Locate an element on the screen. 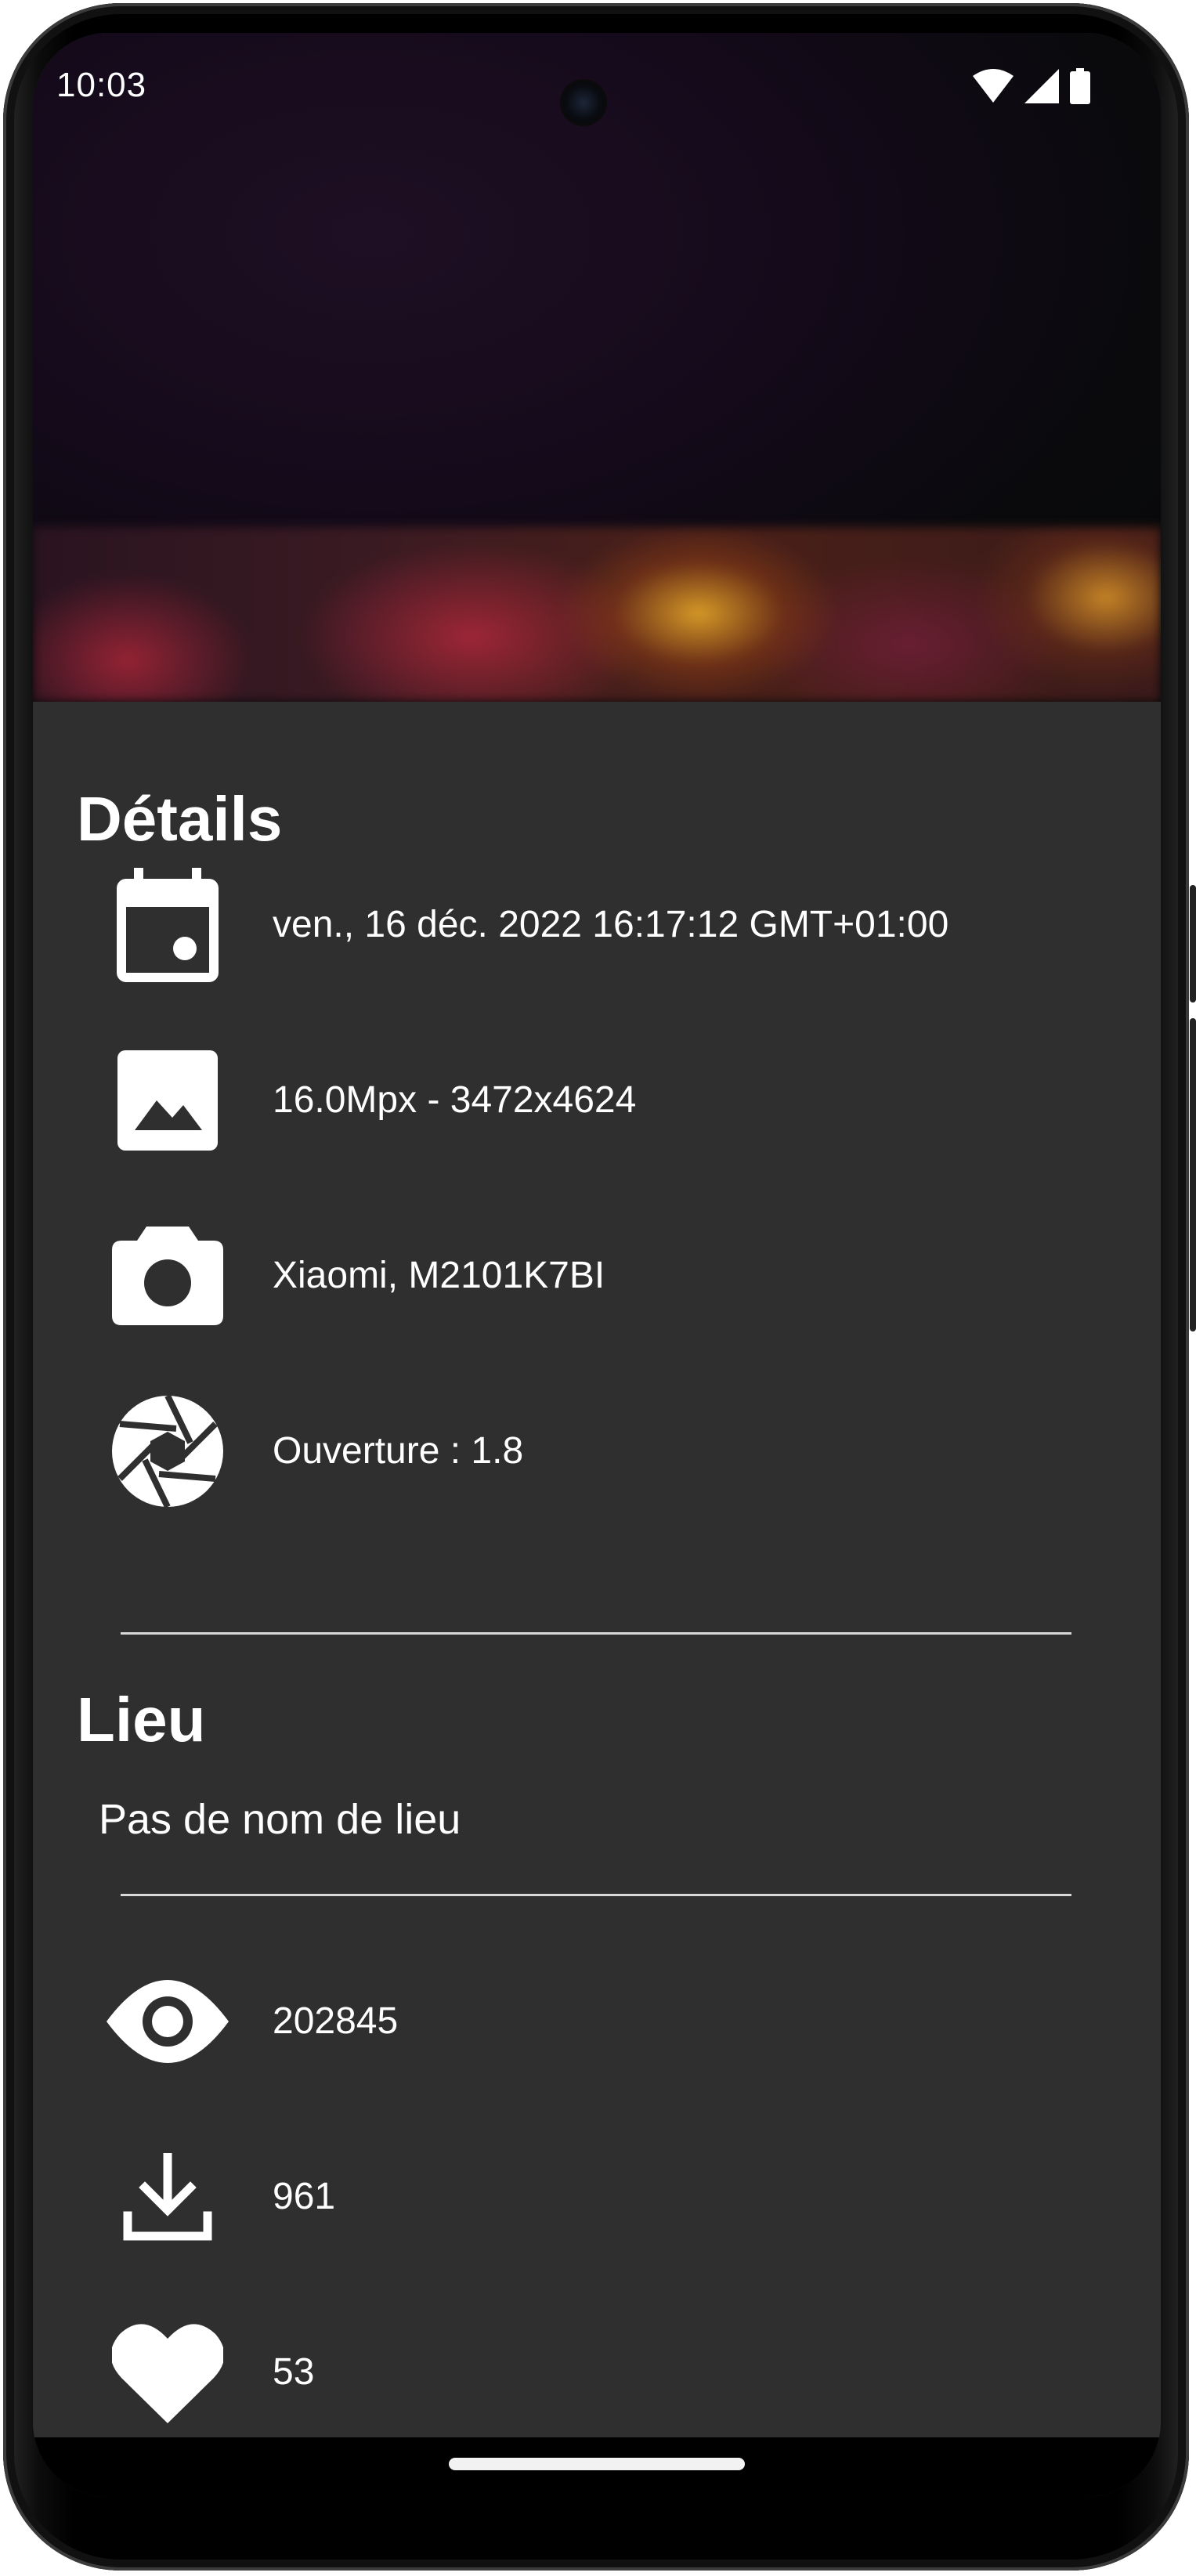  image-icon is located at coordinates (168, 1100).